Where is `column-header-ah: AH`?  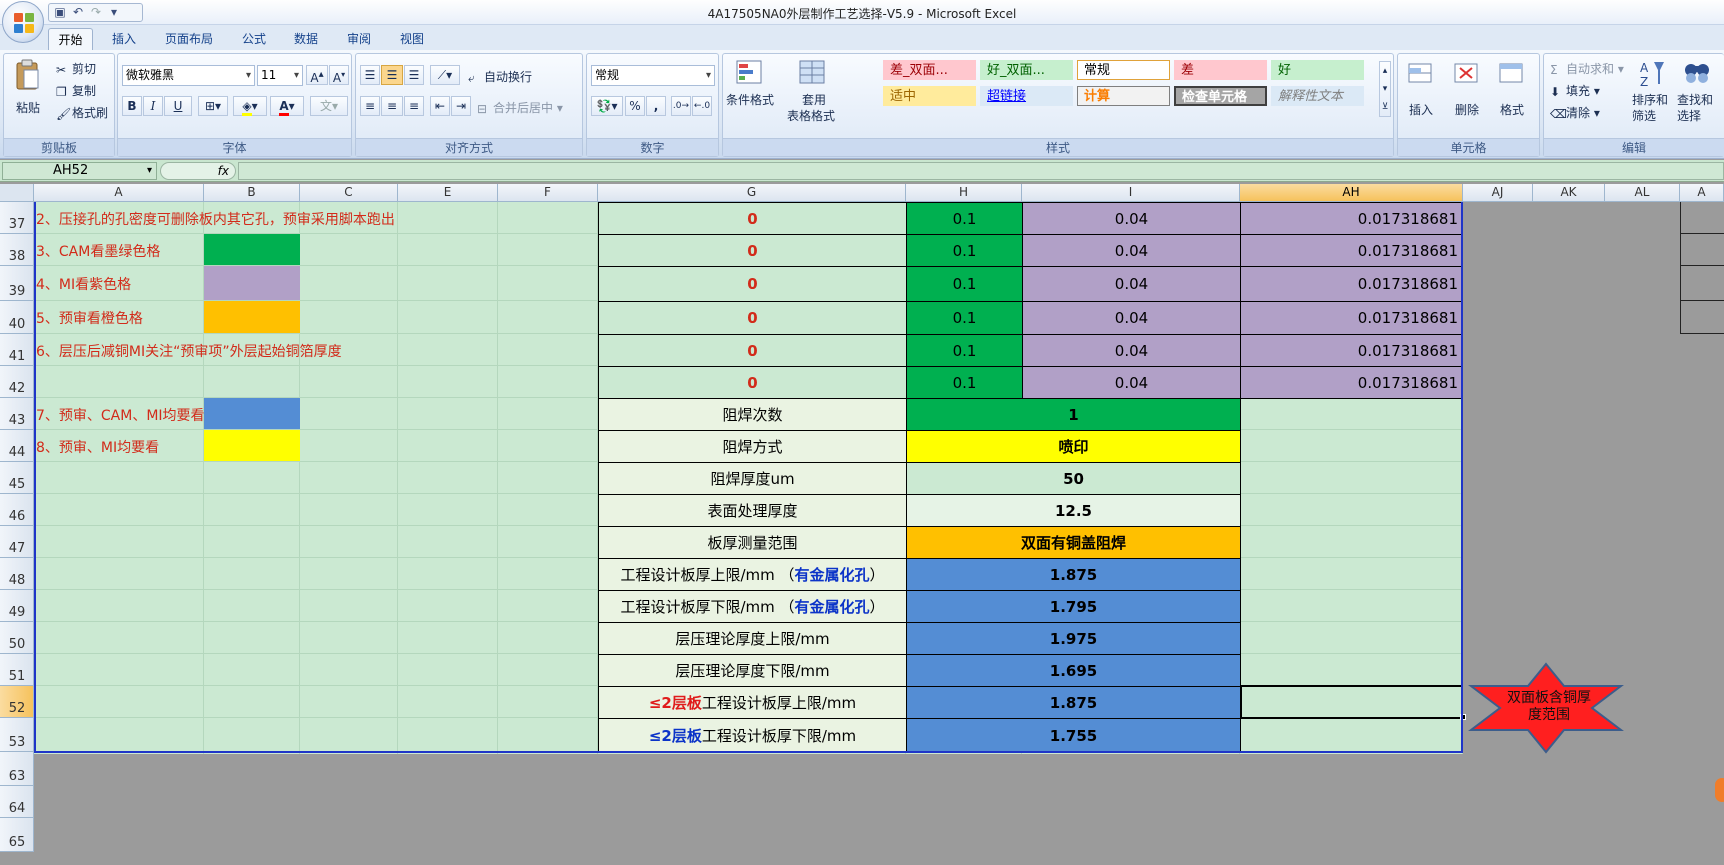
column-header-ah: AH is located at coordinates (1351, 193).